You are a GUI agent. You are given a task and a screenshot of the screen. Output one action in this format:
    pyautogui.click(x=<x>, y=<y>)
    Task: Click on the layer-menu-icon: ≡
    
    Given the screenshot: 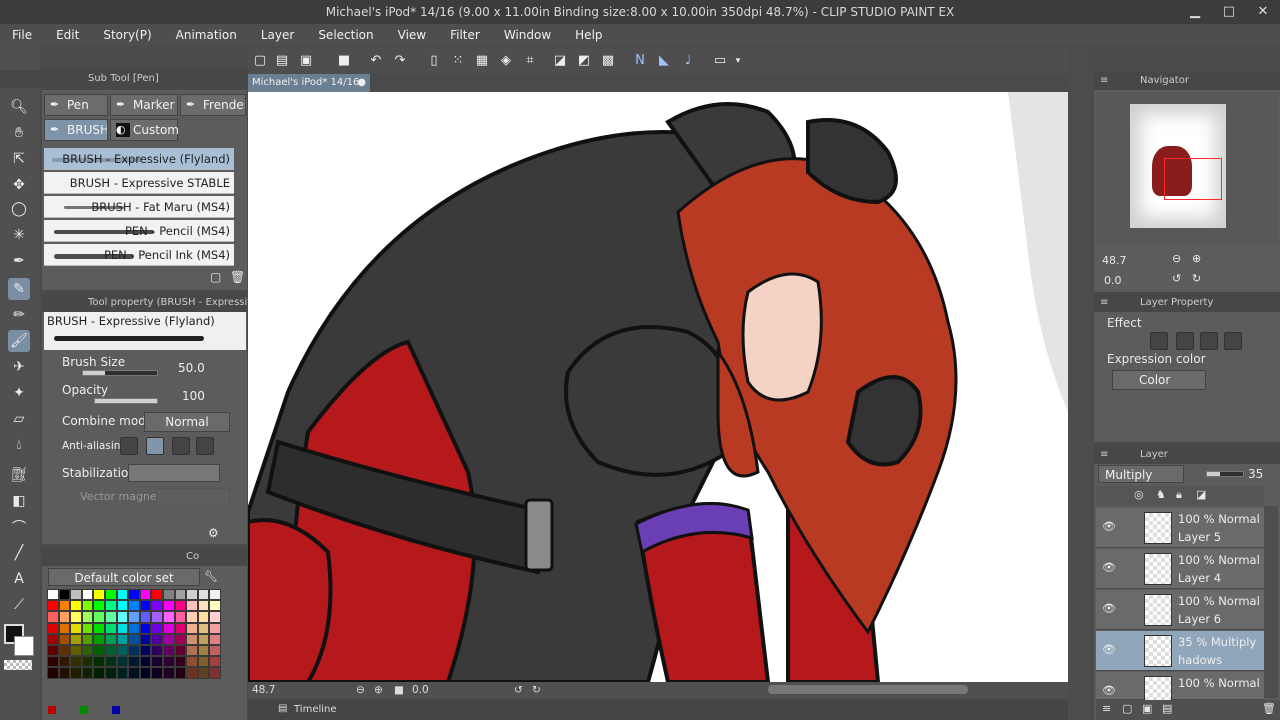 What is the action you would take?
    pyautogui.click(x=1104, y=455)
    